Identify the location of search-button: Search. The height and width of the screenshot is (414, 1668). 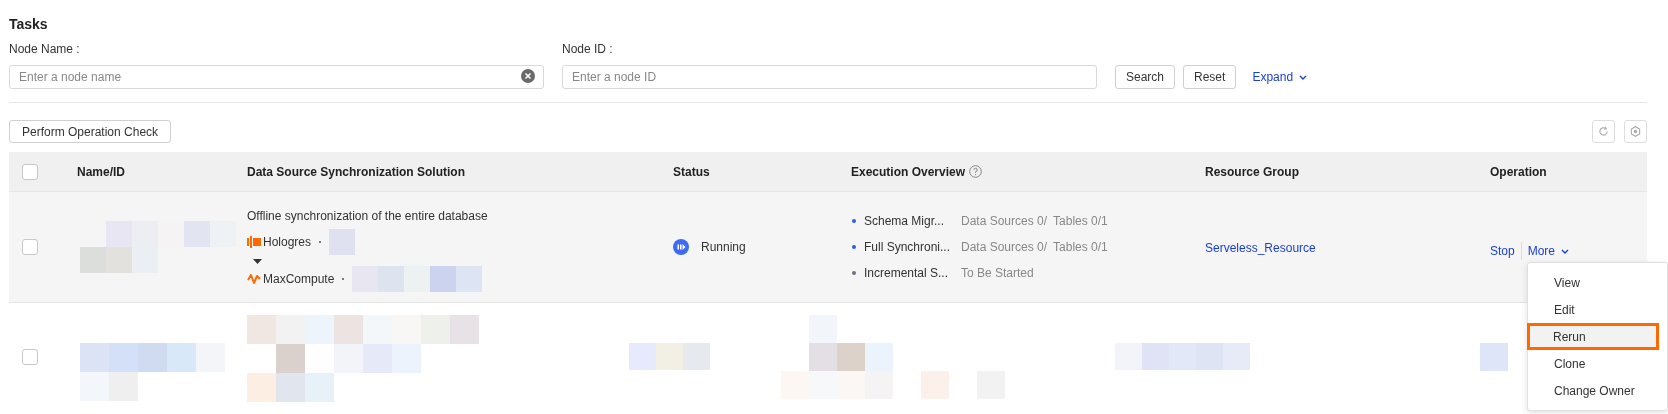
(1145, 77).